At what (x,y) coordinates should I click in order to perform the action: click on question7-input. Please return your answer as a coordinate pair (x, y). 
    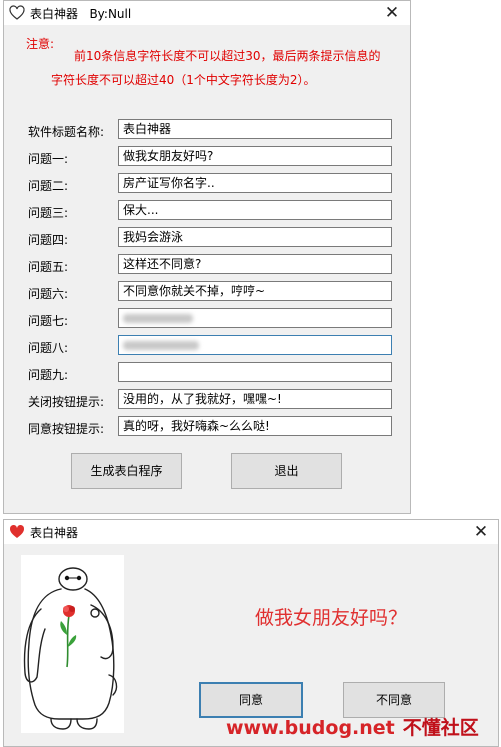
    Looking at the image, I should click on (255, 318).